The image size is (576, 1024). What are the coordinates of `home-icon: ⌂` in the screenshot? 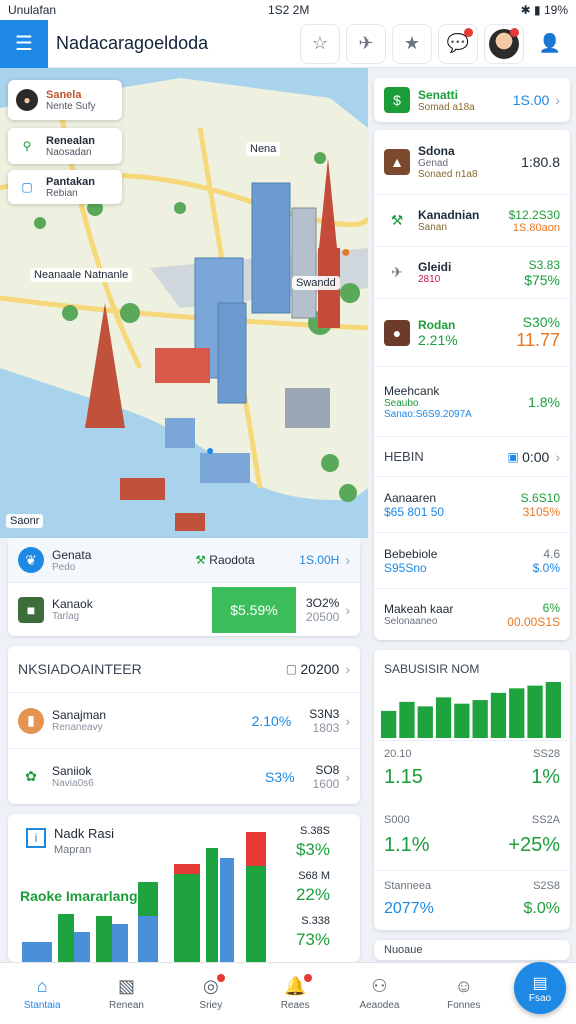 It's located at (42, 986).